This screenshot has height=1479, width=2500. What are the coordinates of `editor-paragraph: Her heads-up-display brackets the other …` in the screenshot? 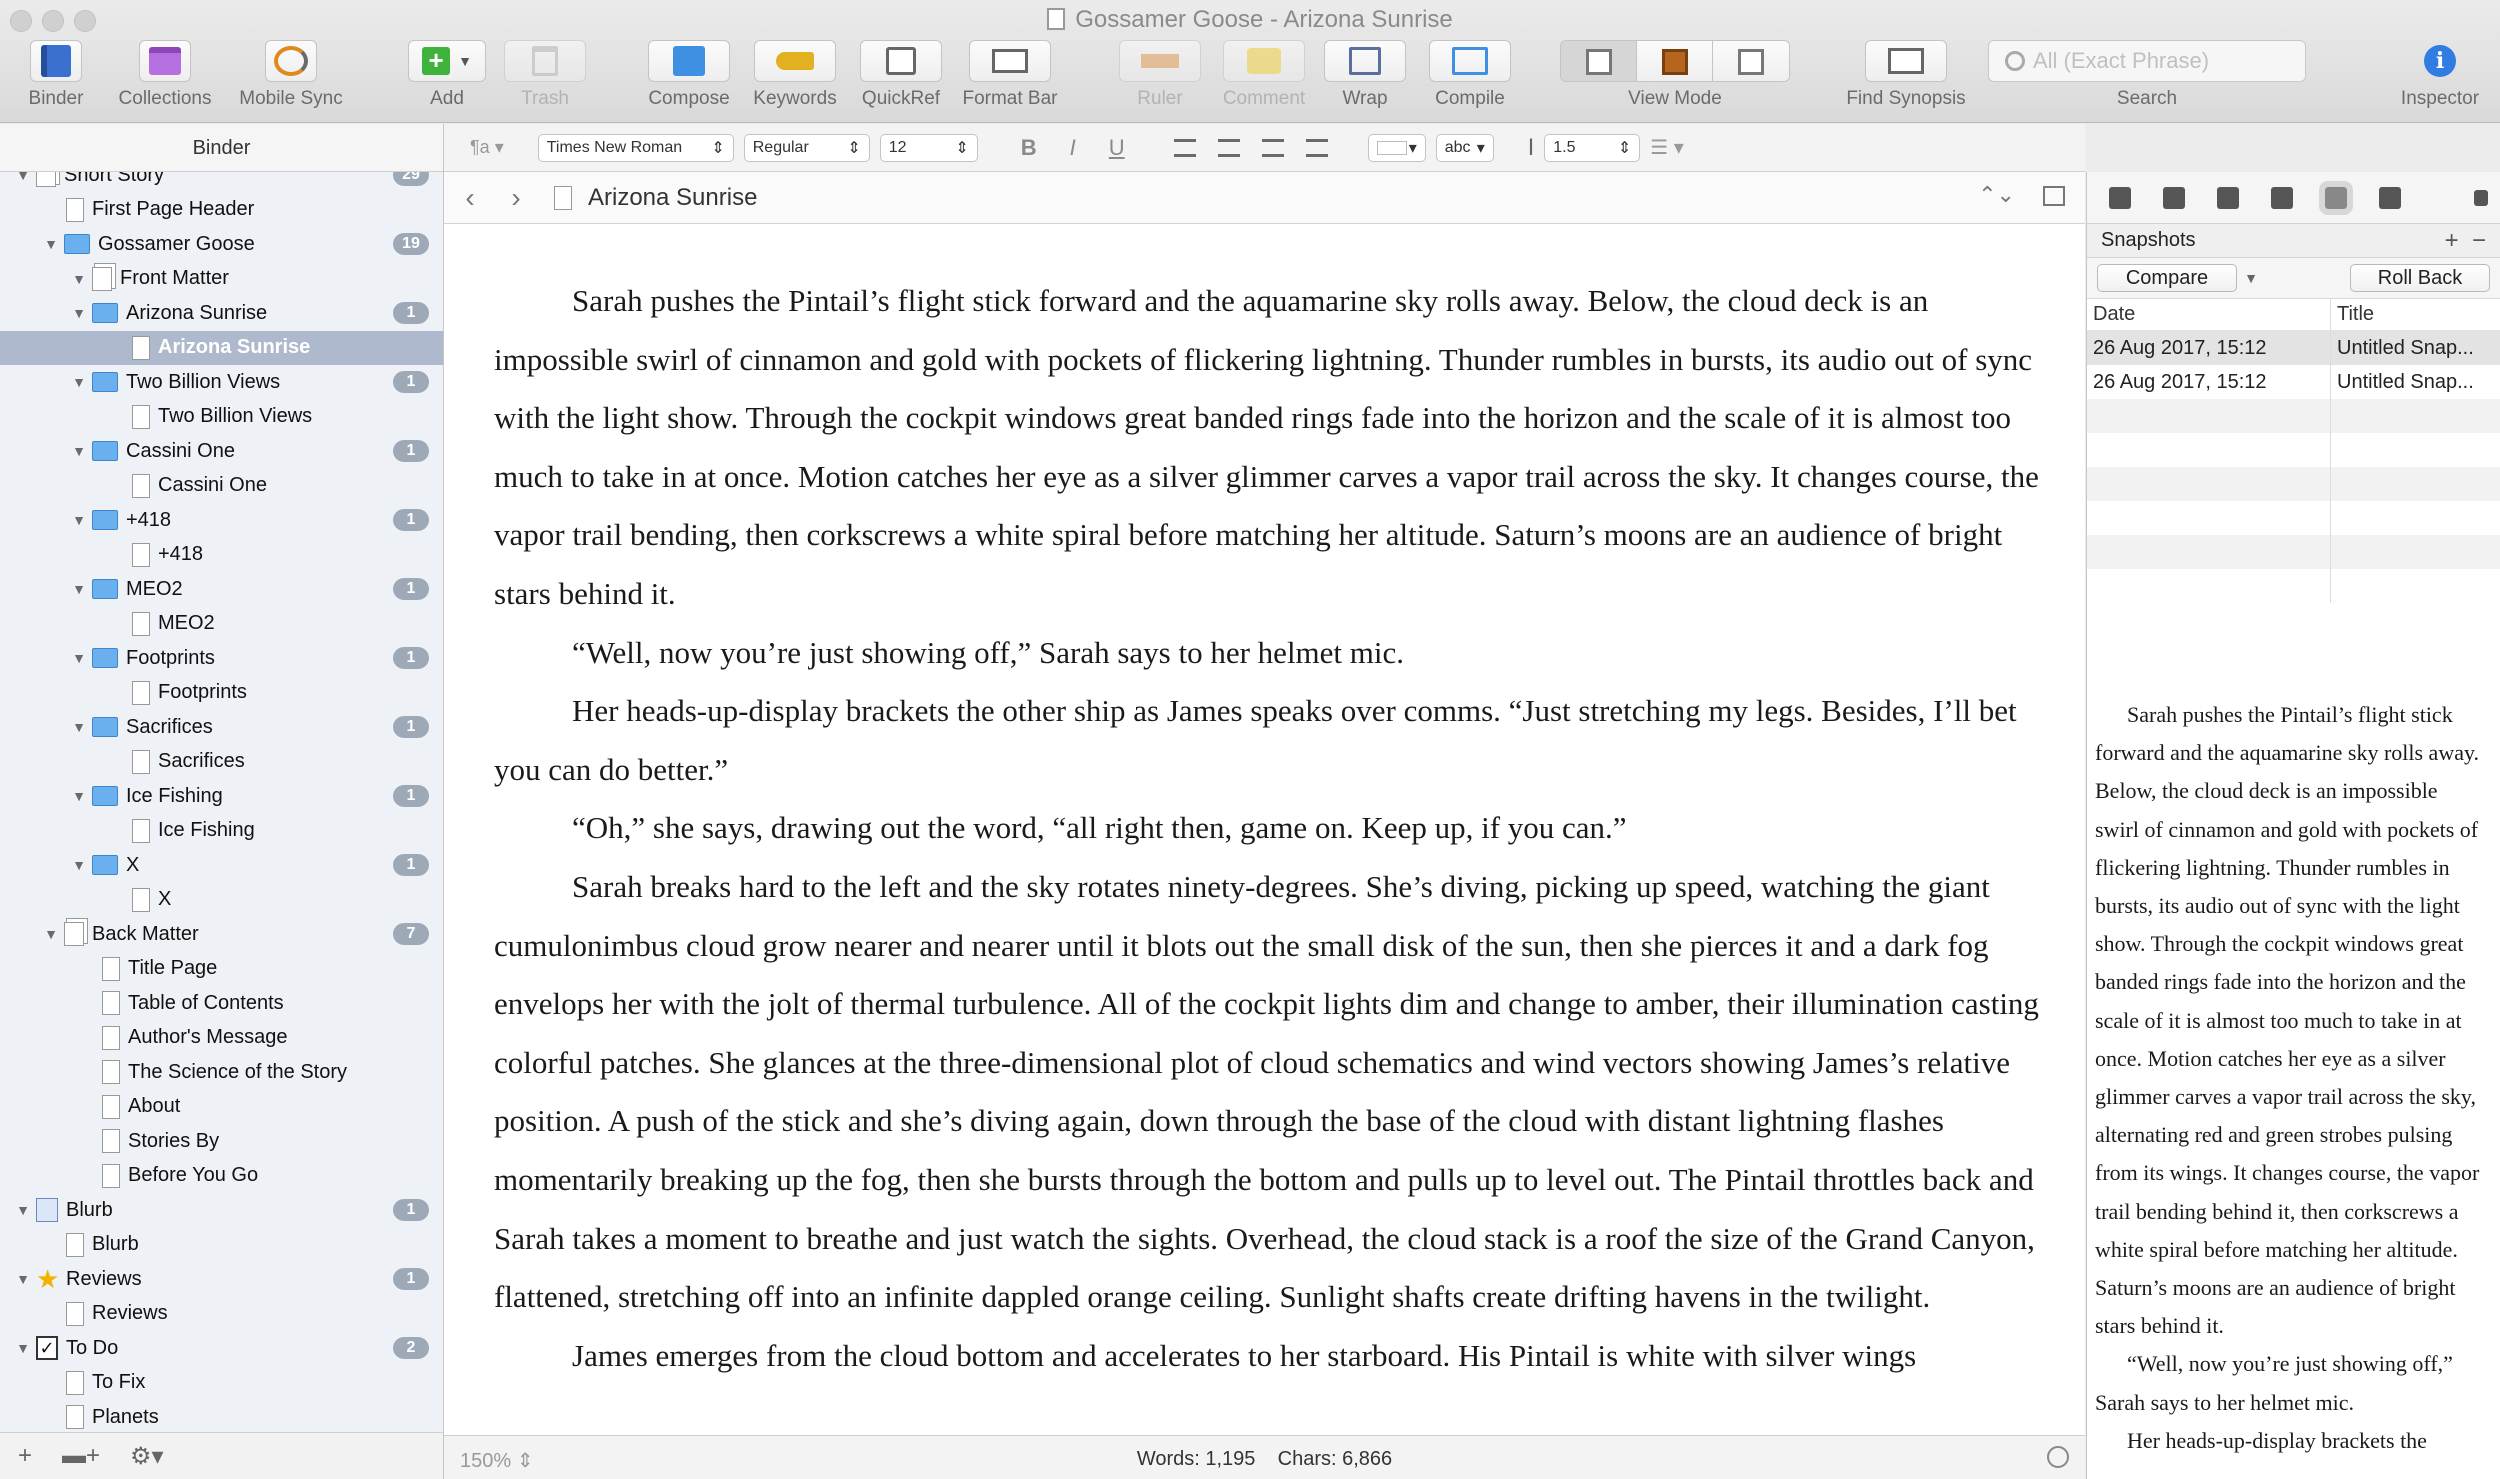 It's located at (1274, 740).